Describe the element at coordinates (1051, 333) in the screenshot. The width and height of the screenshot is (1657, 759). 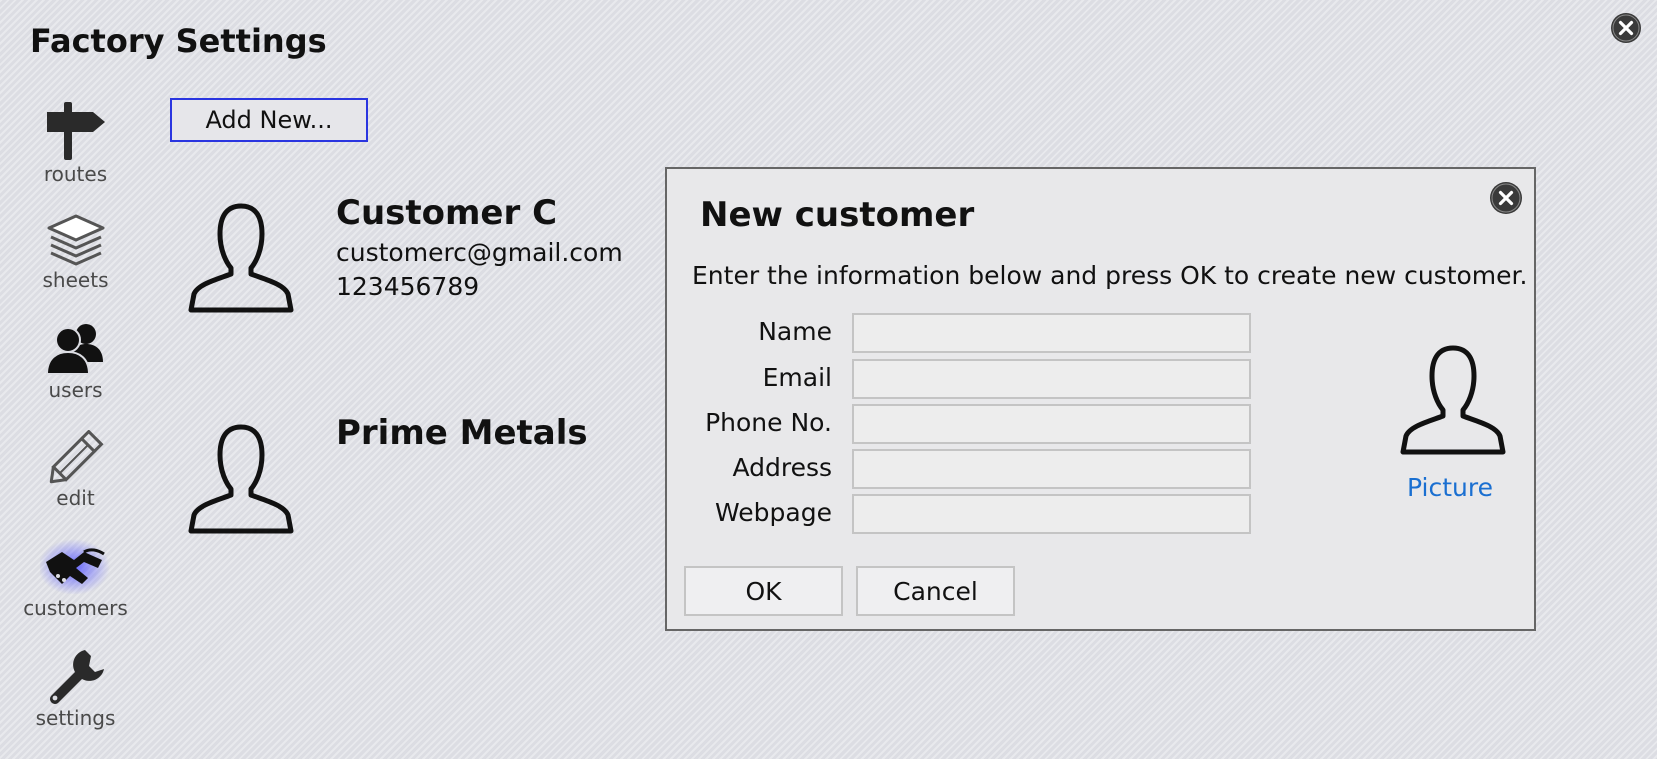
I see `name-field` at that location.